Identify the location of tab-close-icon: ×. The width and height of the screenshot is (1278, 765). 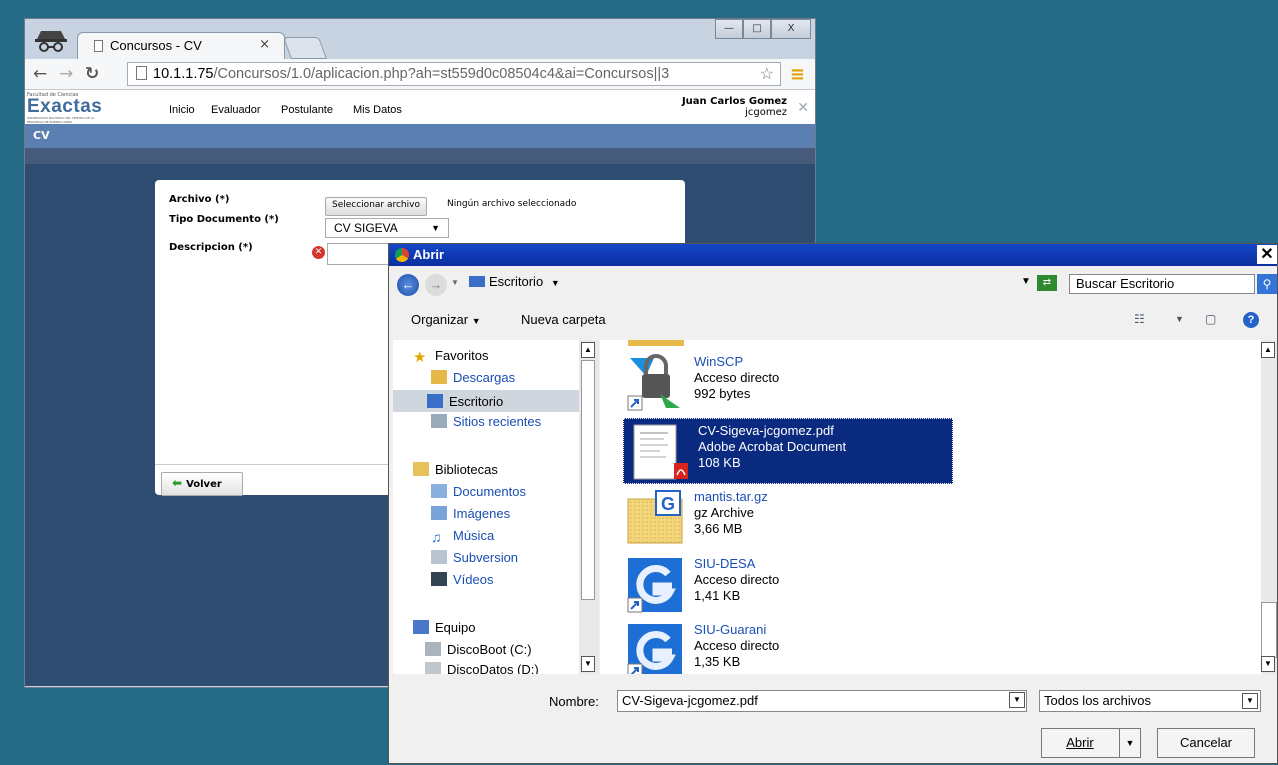
(264, 44).